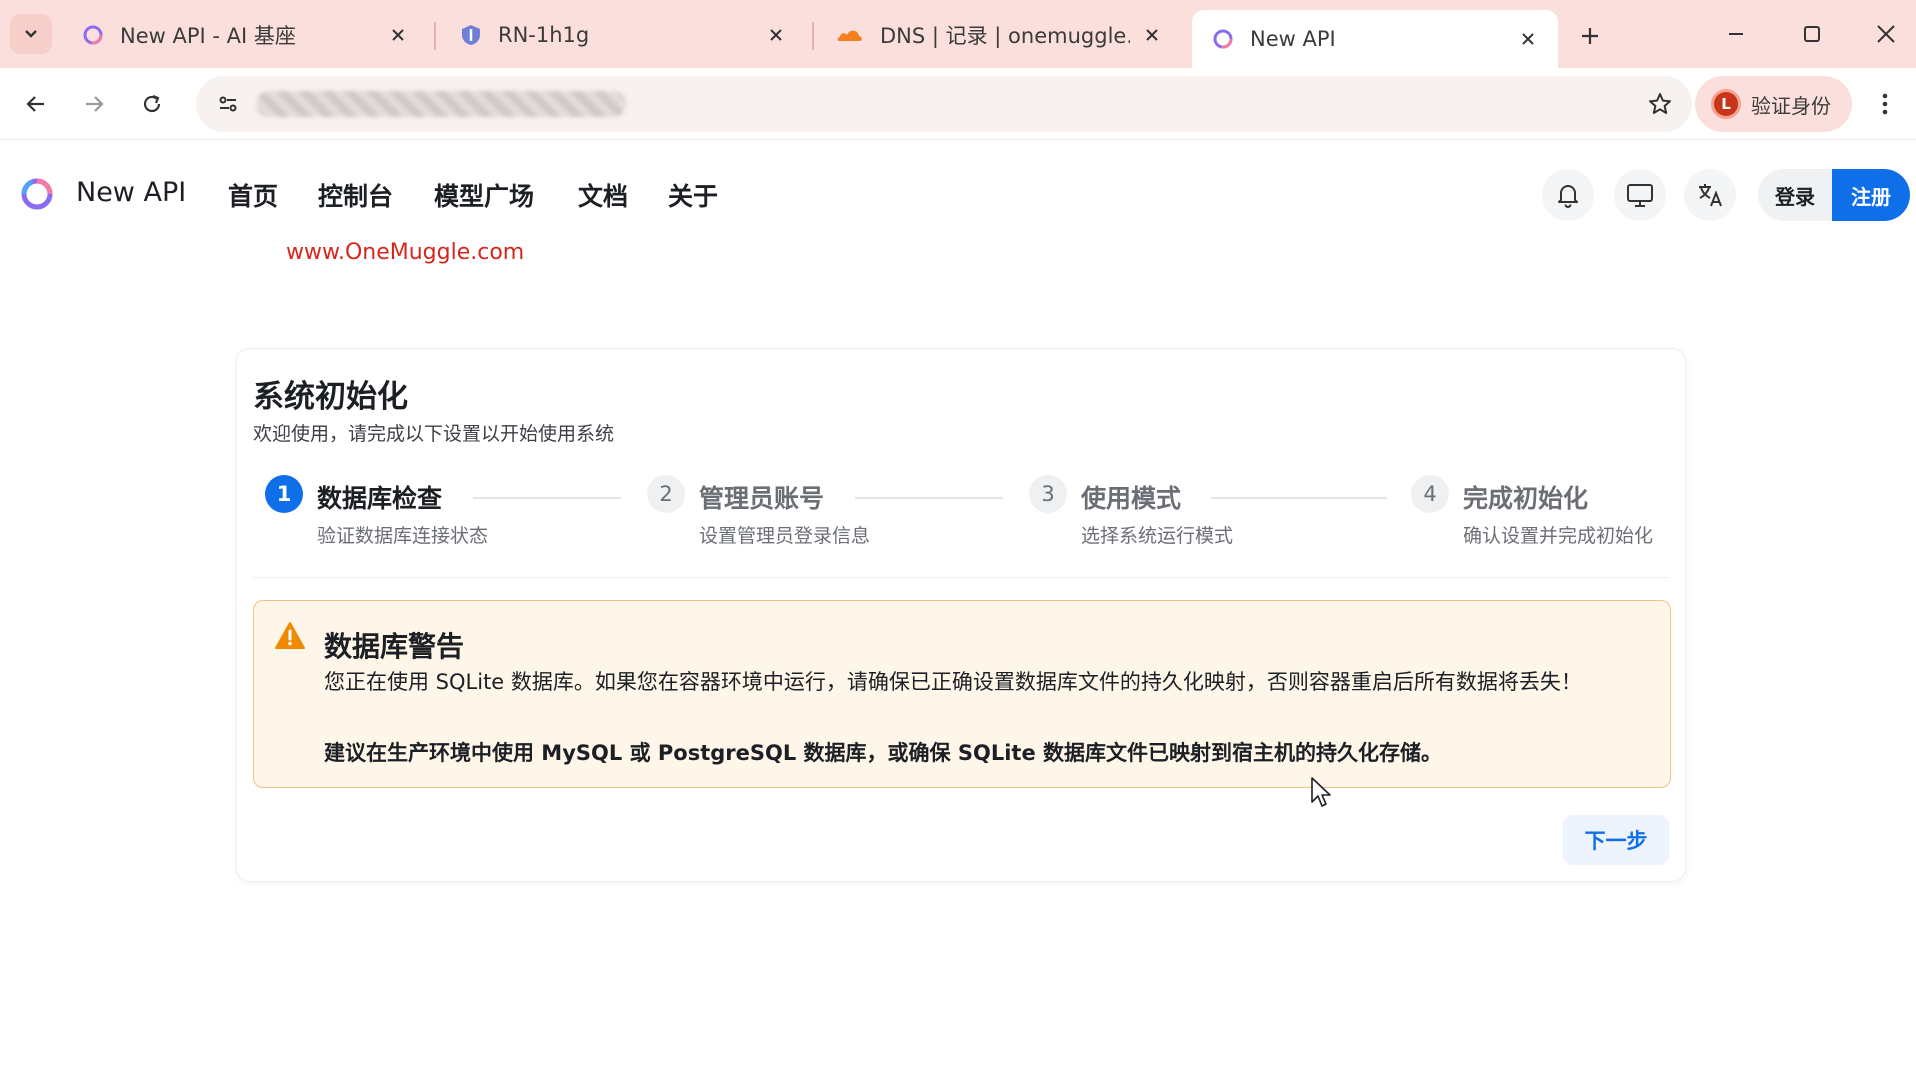 This screenshot has width=1916, height=1080. I want to click on browser-tab-active: New API, so click(1375, 39).